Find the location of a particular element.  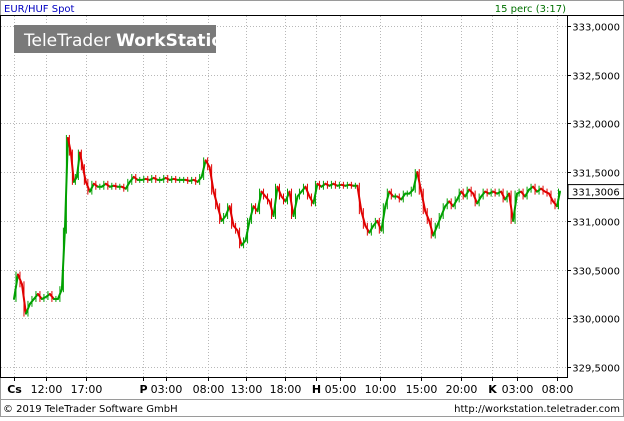

x-tick-label: Cs is located at coordinates (14, 389).